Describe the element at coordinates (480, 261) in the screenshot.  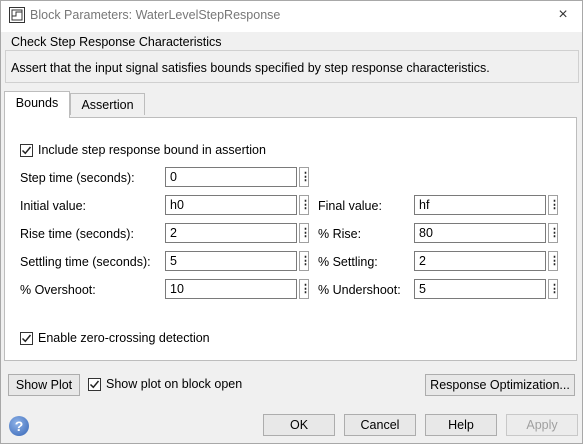
I see `percent-settling-input: 2` at that location.